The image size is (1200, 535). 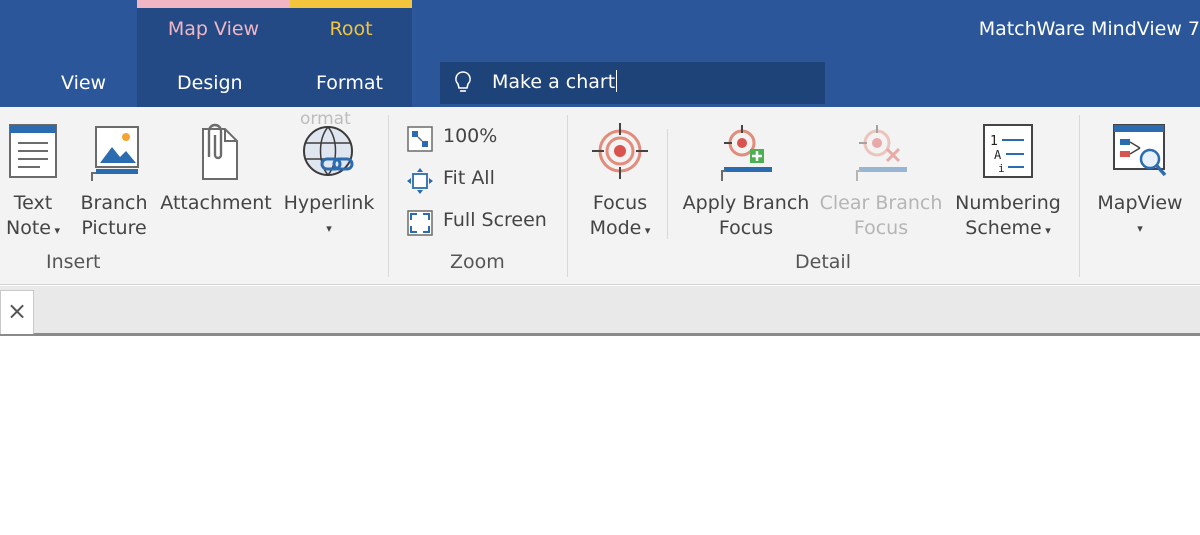 What do you see at coordinates (1008, 151) in the screenshot?
I see `numbering-scheme-icon: 1 A i` at bounding box center [1008, 151].